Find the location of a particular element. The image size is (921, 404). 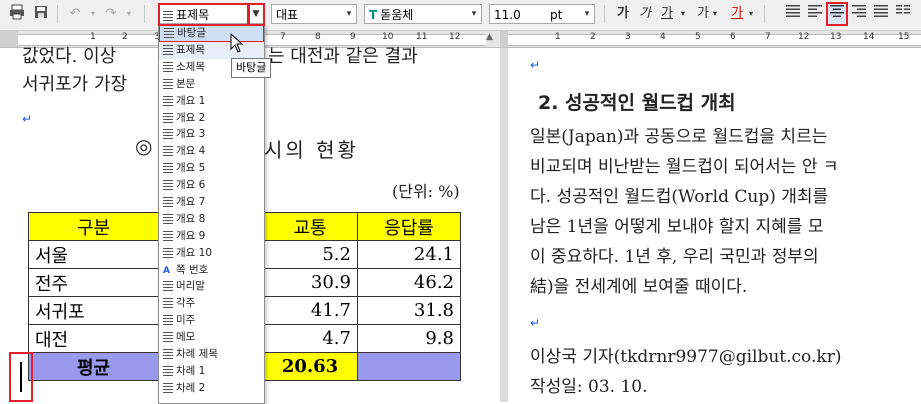

mouse-cursor-icon is located at coordinates (237, 44).